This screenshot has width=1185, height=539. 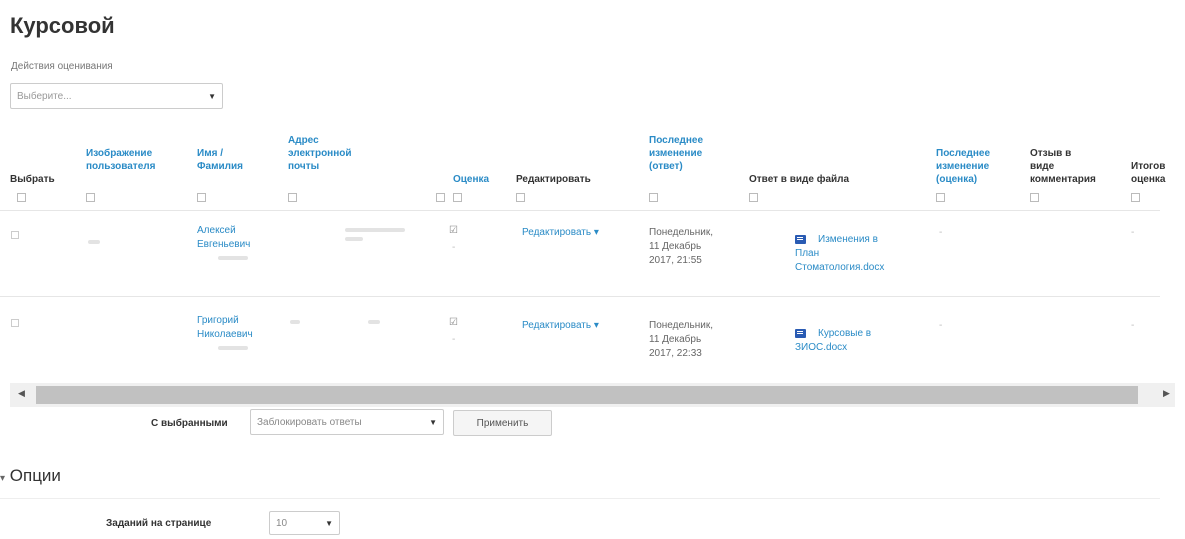 I want to click on column-header-picture: Изображение пользователя, so click(x=120, y=160).